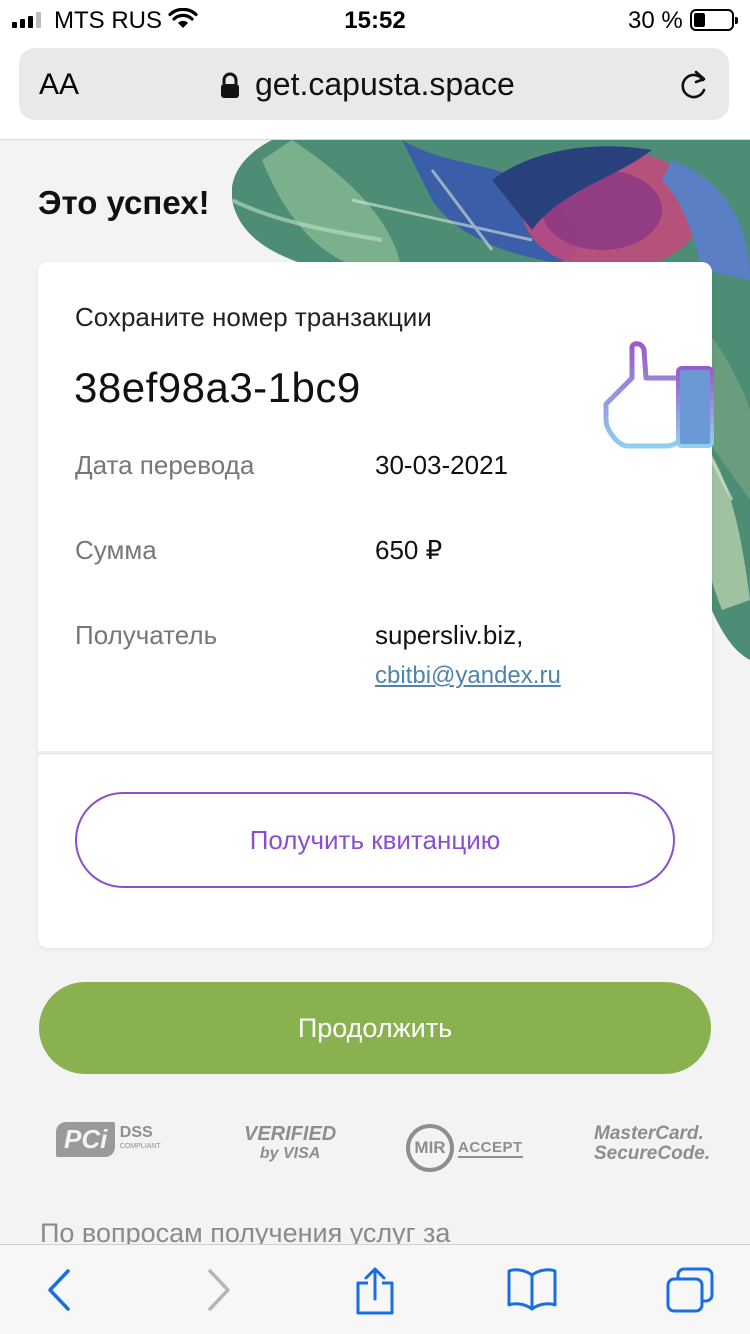  What do you see at coordinates (658, 395) in the screenshot?
I see `thumbs-up-icon` at bounding box center [658, 395].